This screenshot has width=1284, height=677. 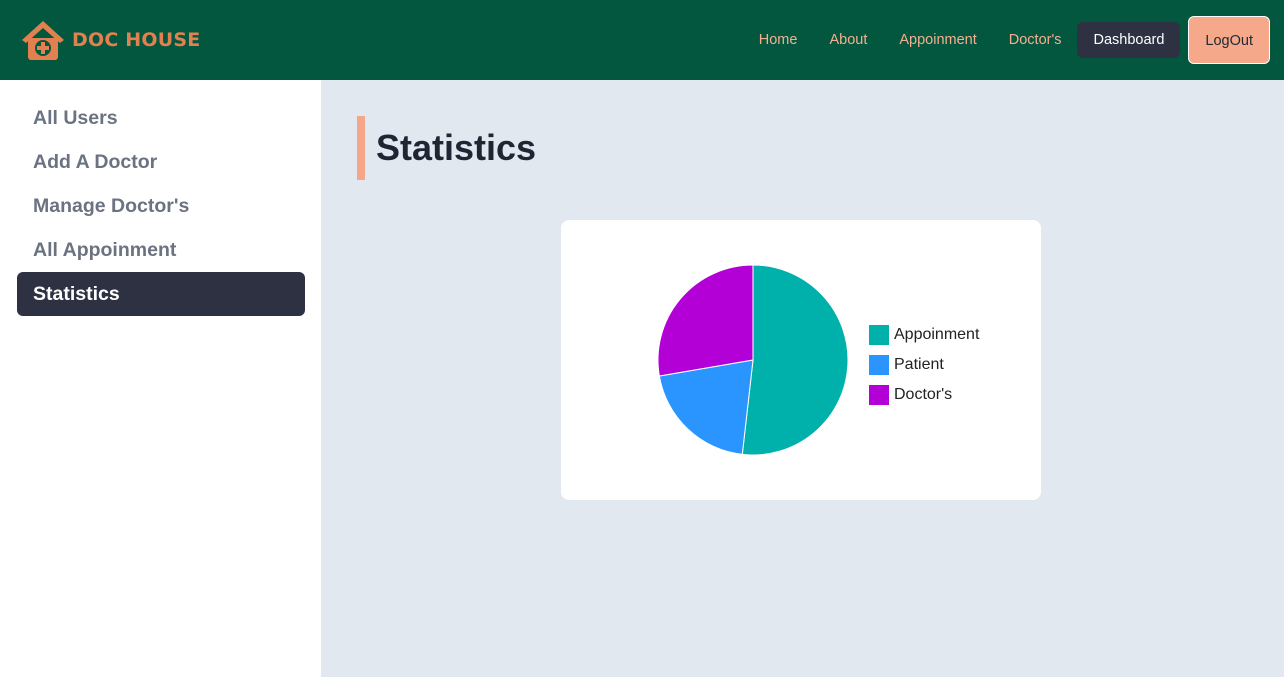 I want to click on sidebar-item-all-users: All Users, so click(x=161, y=118).